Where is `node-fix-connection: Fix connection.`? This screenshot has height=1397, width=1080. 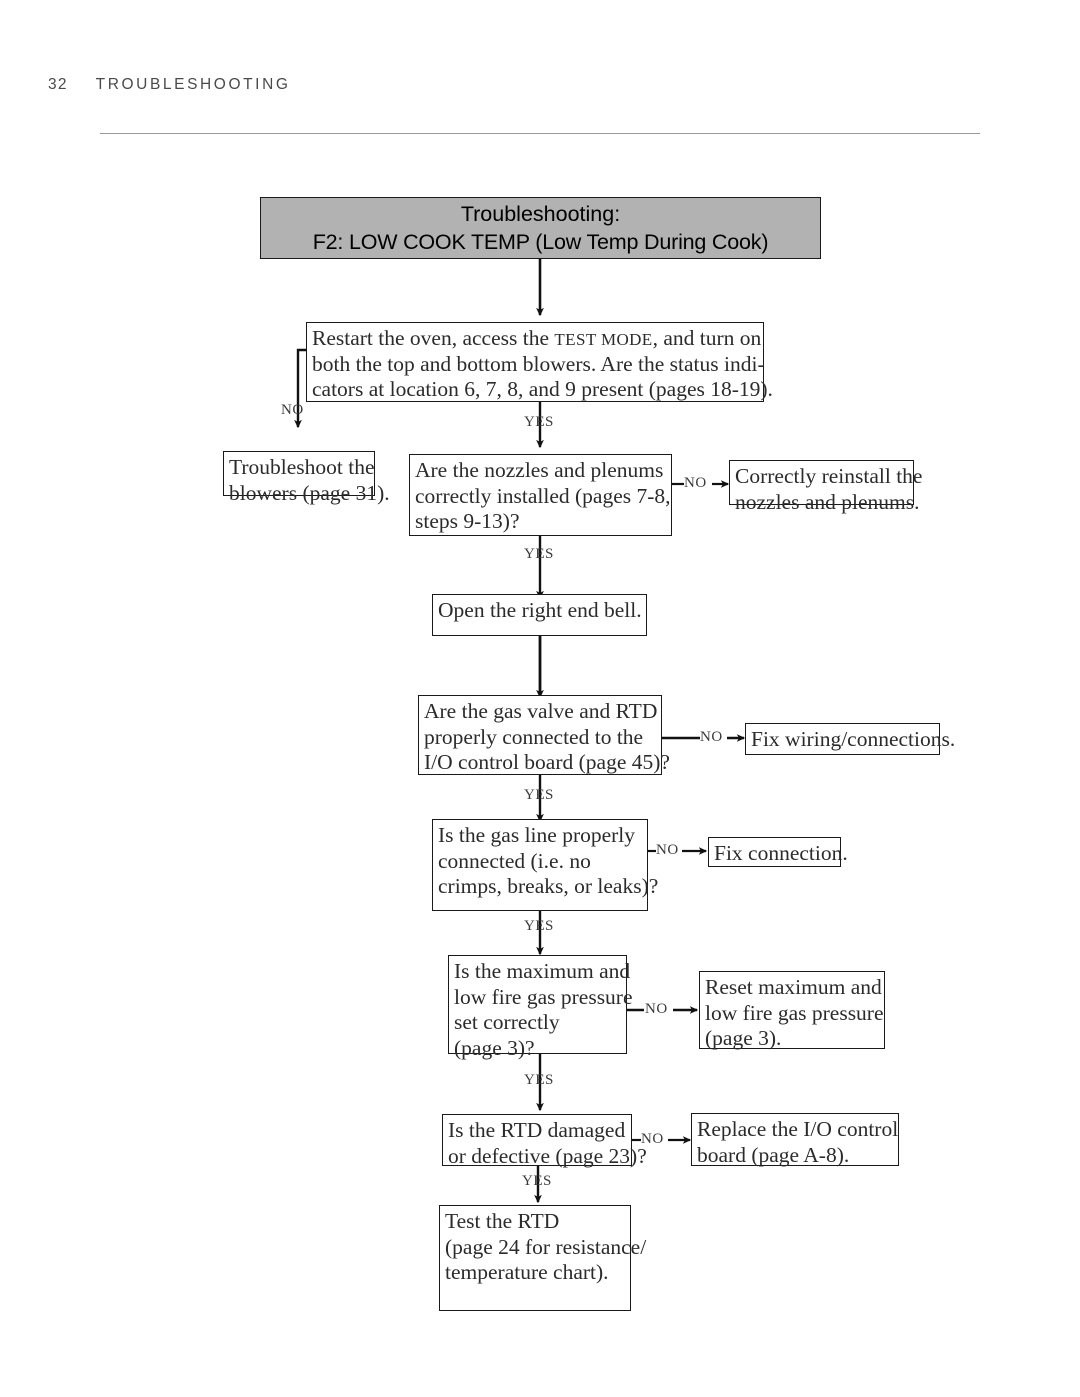 node-fix-connection: Fix connection. is located at coordinates (778, 852).